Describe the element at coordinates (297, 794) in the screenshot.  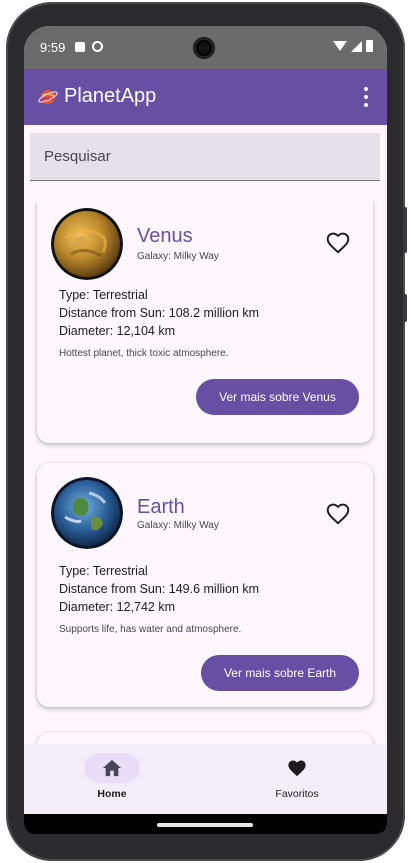
I see `nav-favorites-label: Favoritos` at that location.